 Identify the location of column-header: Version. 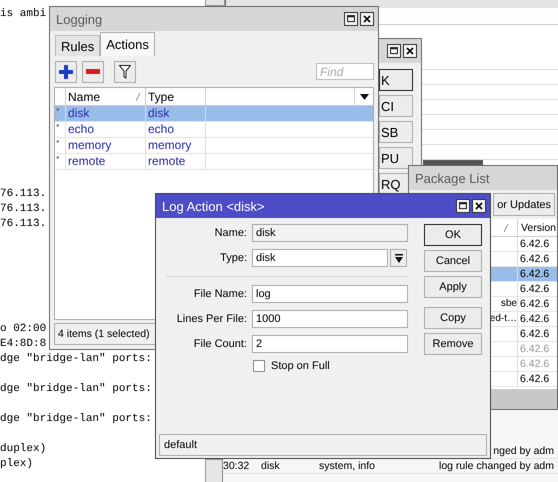
(537, 227).